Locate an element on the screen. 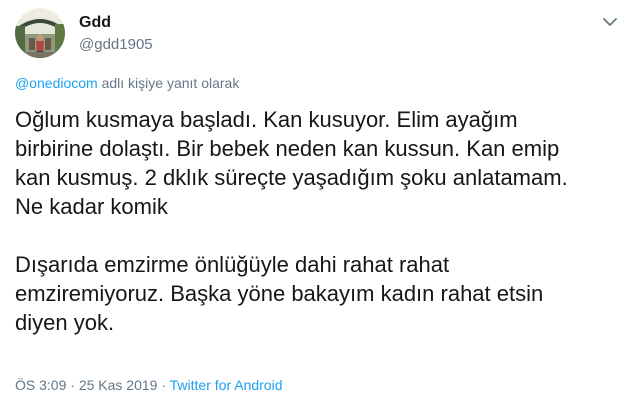 The image size is (635, 406). reply-context: @onediocom adlı kişiye yanıt olarak is located at coordinates (127, 83).